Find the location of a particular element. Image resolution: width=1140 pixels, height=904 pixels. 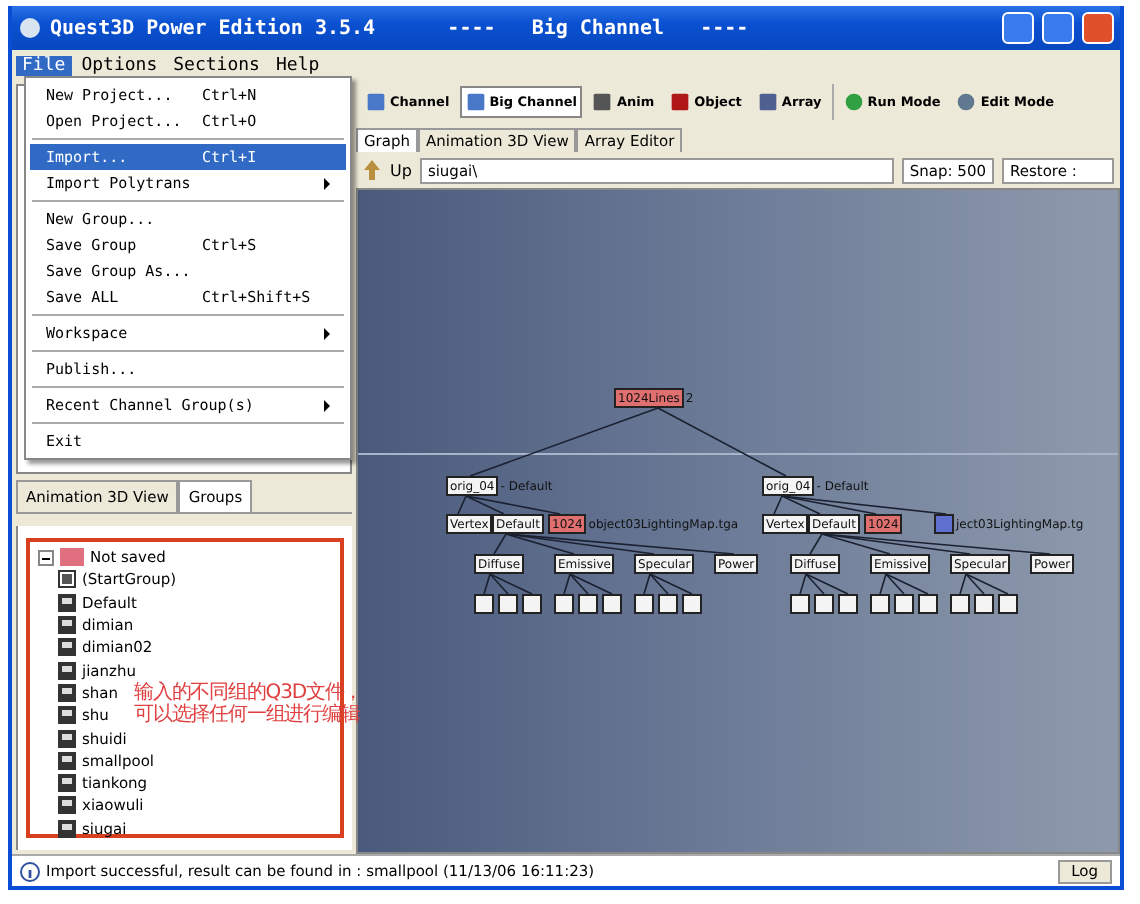

window-title: Quest3D Power Edition 3.5.4 ---- Big Channel ---- is located at coordinates (400, 28).